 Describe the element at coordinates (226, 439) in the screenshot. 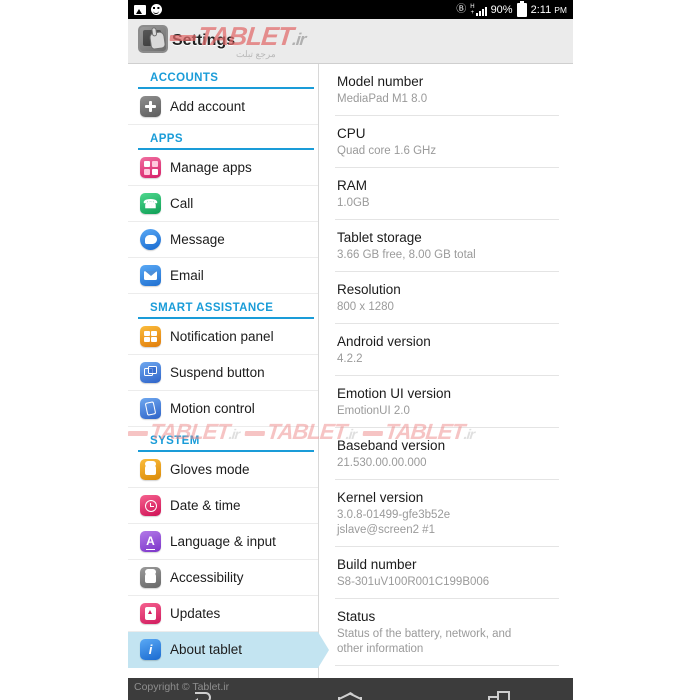

I see `sidebar-section-system: SYSTEM` at that location.